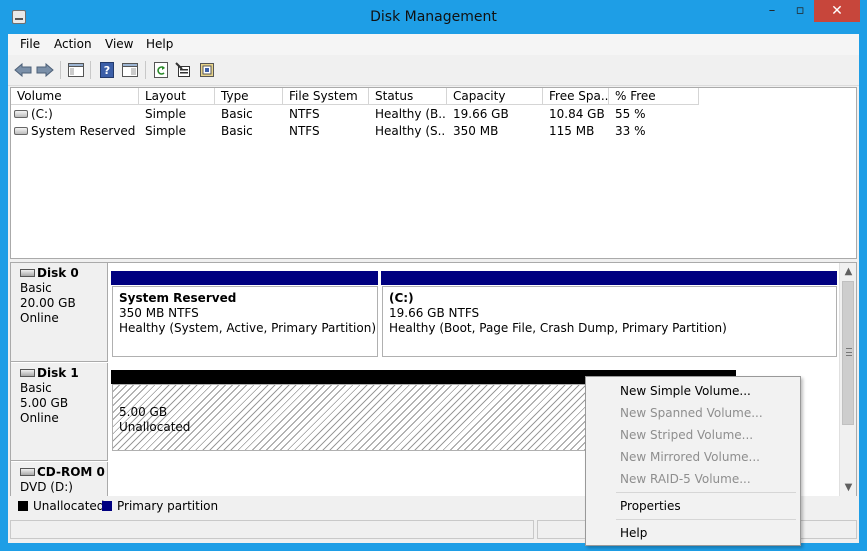  I want to click on disk-name: Disk 0, so click(58, 273).